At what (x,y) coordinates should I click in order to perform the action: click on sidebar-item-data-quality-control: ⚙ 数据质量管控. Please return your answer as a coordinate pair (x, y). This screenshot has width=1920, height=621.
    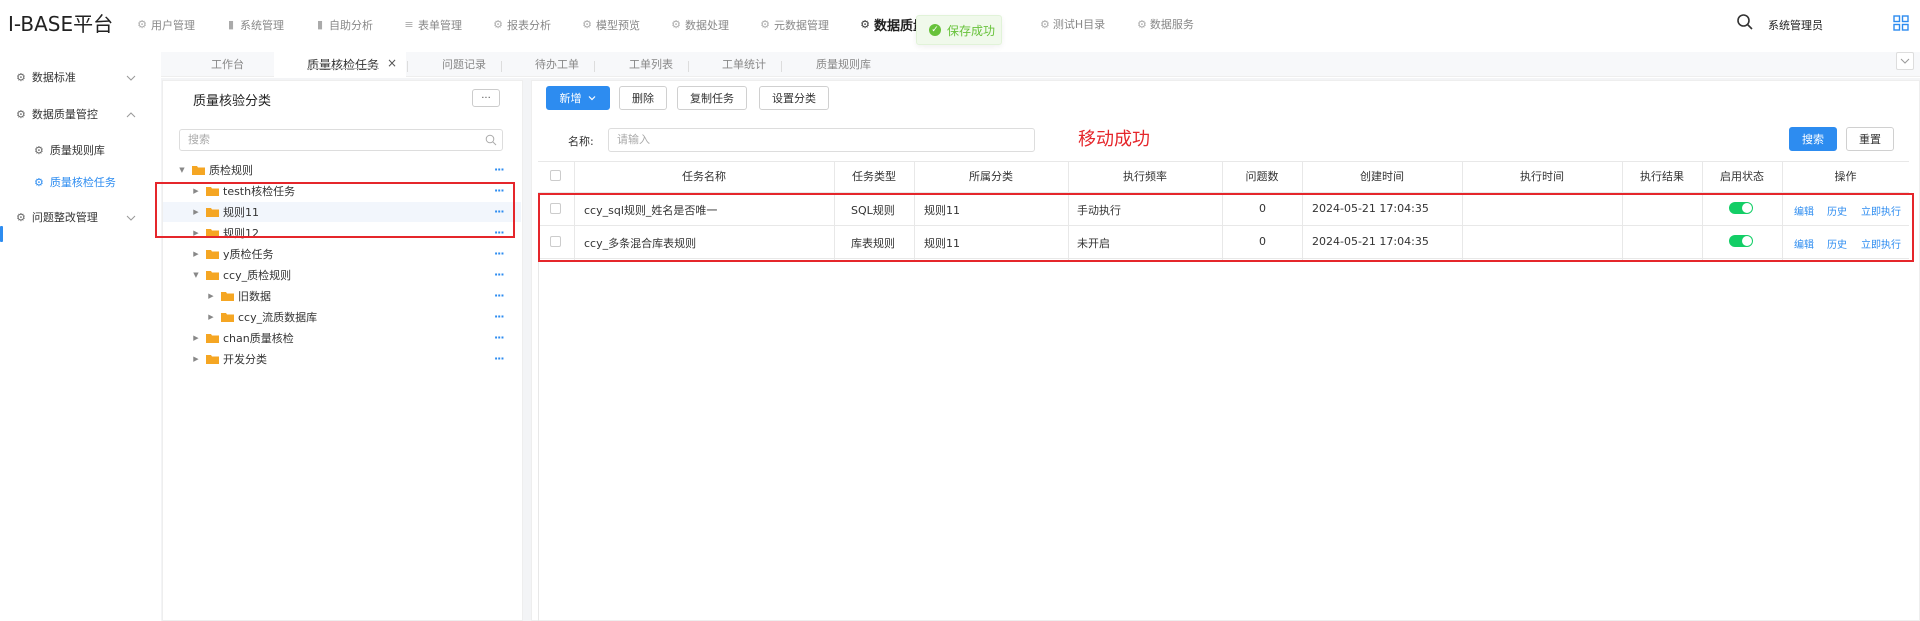
    Looking at the image, I should click on (57, 114).